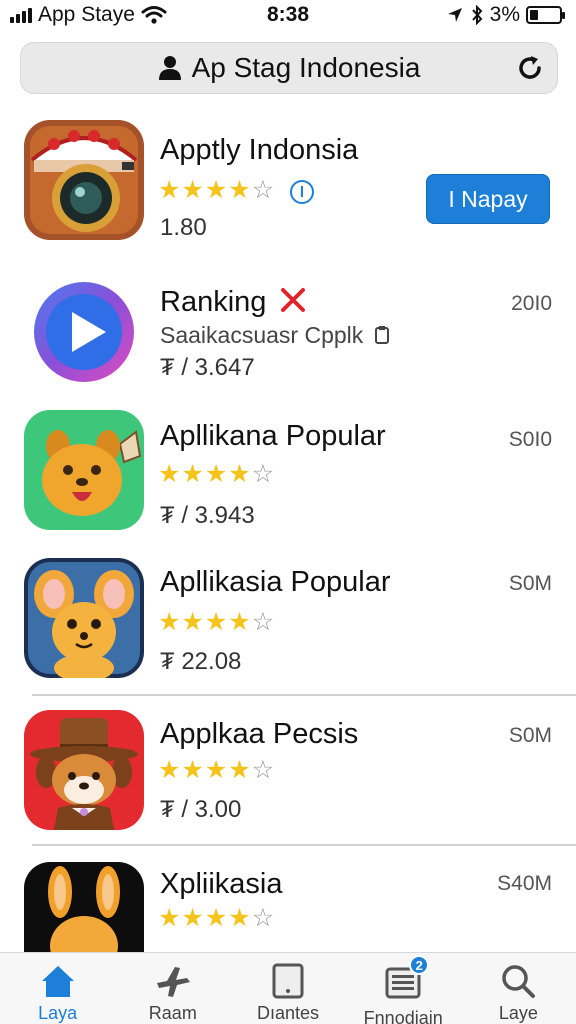 The width and height of the screenshot is (576, 1024). What do you see at coordinates (288, 1013) in the screenshot?
I see `tab-label: Dıantes` at bounding box center [288, 1013].